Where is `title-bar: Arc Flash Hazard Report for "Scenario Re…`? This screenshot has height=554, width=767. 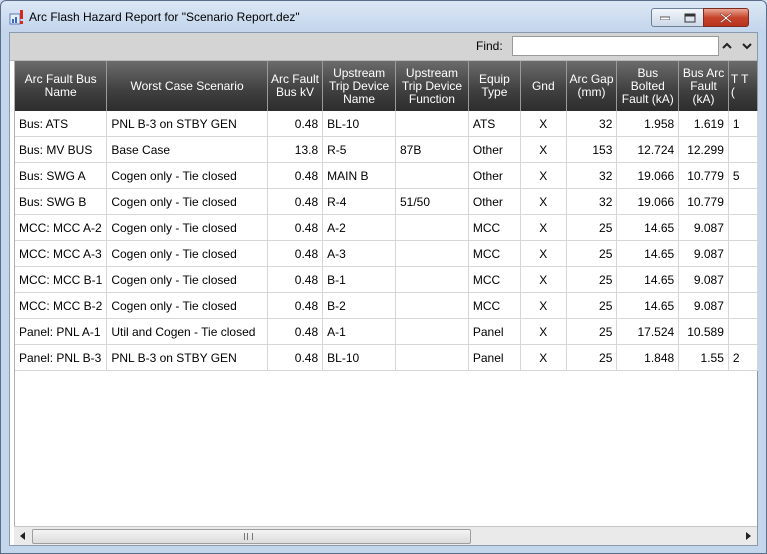 title-bar: Arc Flash Hazard Report for "Scenario Re… is located at coordinates (383, 16).